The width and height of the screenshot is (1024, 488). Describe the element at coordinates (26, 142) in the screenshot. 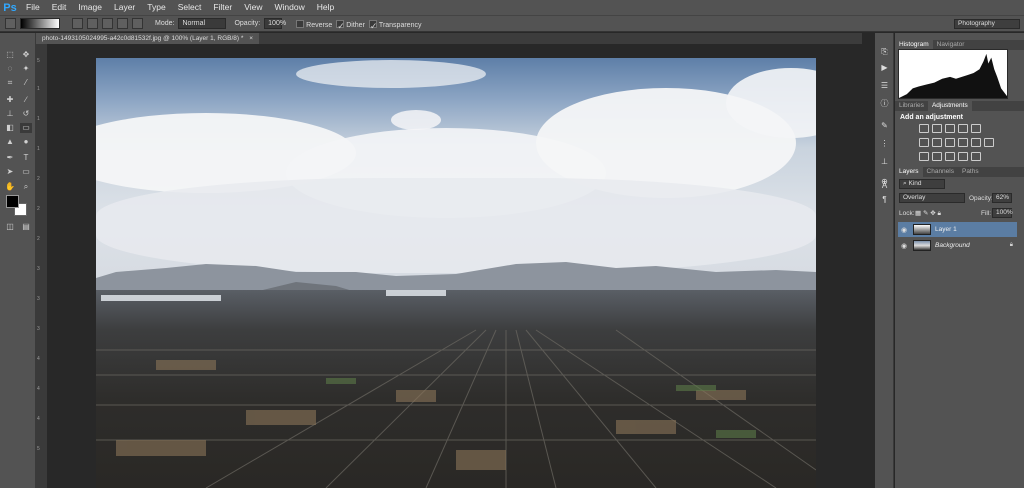

I see `dodge-tool-icon: ●` at that location.